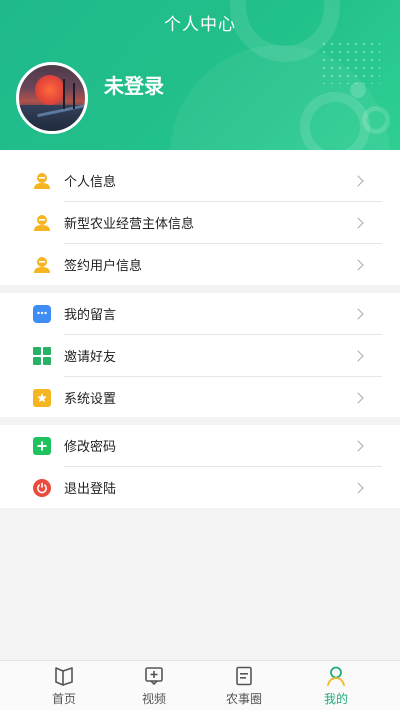  What do you see at coordinates (200, 313) in the screenshot?
I see `menu-item-my-messages: 我的留言` at bounding box center [200, 313].